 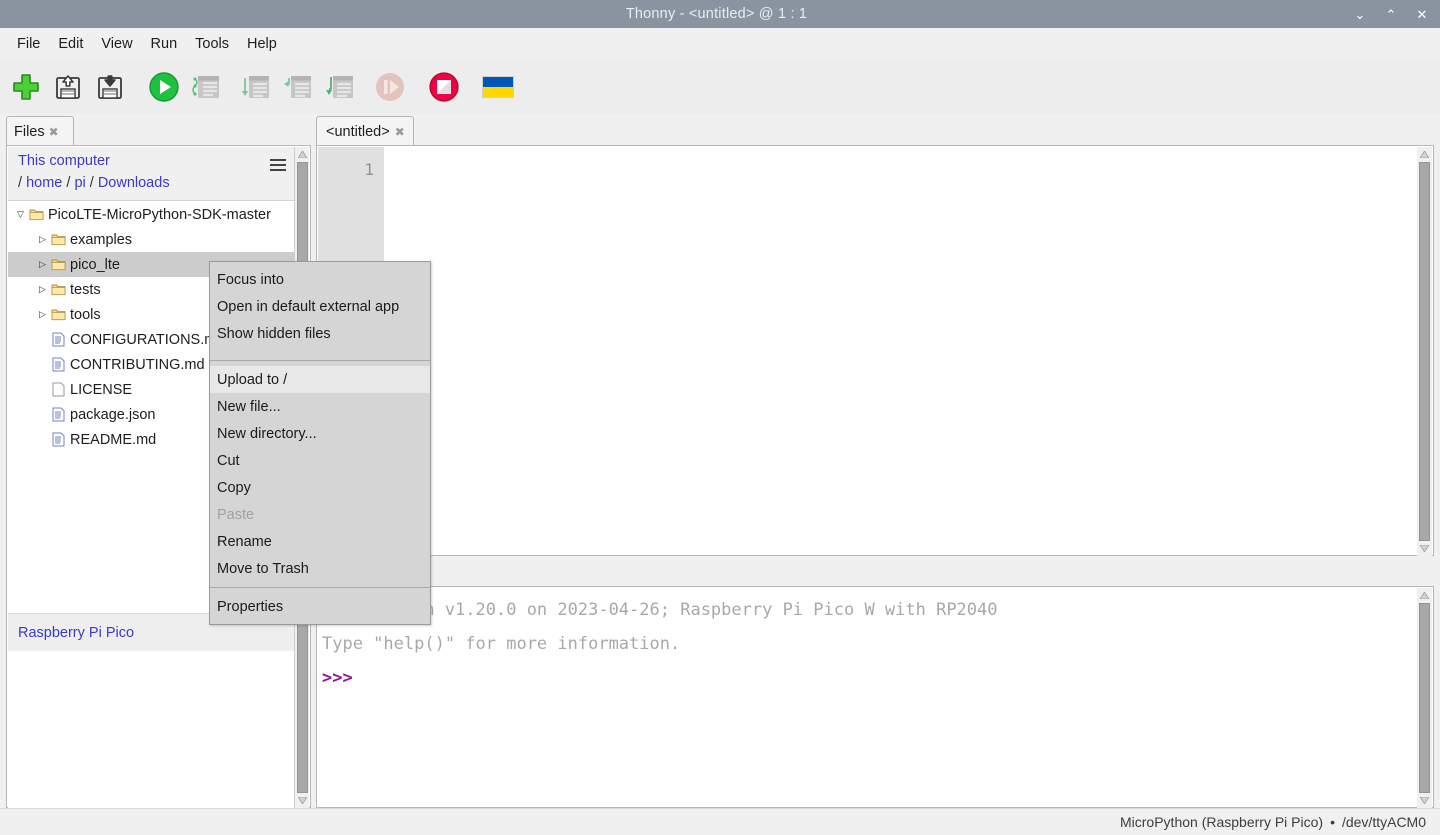 What do you see at coordinates (164, 44) in the screenshot?
I see `menu-run: Run` at bounding box center [164, 44].